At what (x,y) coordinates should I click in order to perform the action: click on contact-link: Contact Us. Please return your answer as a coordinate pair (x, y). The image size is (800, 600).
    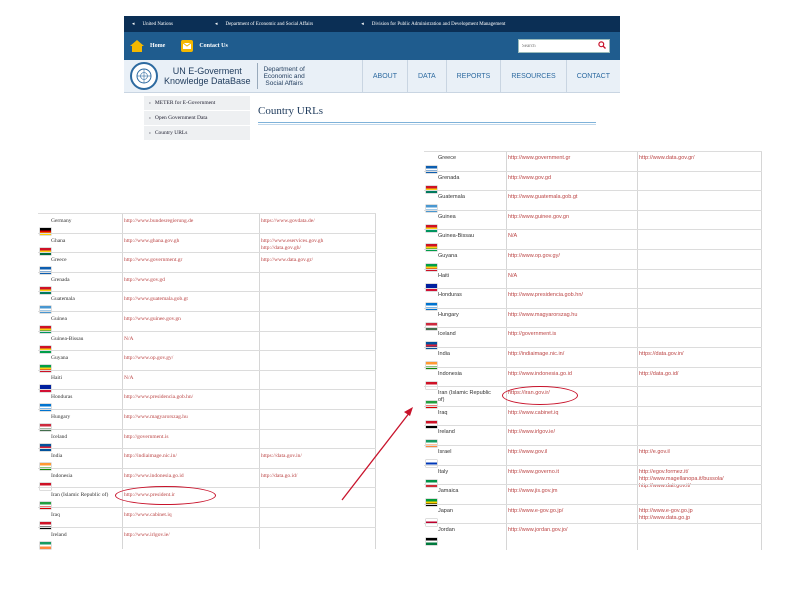
    Looking at the image, I should click on (204, 46).